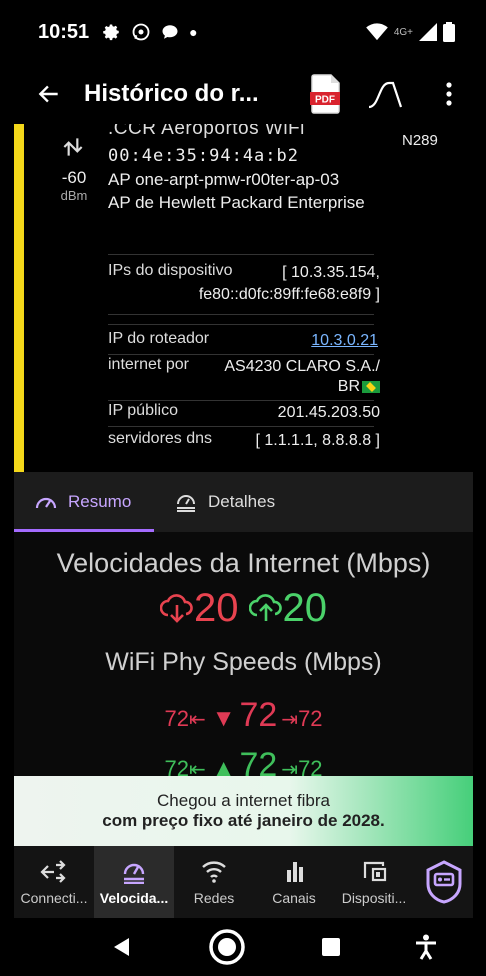  I want to click on tab-detalhes-label: Detalhes, so click(242, 501).